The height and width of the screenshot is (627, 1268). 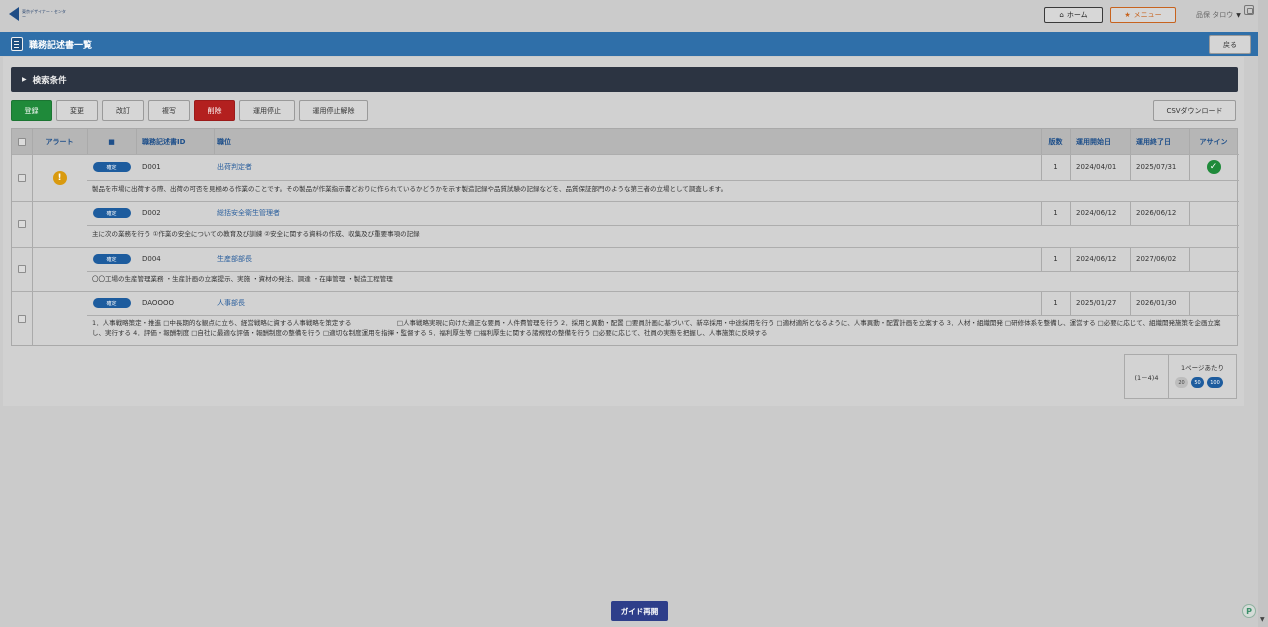 I want to click on home-button: ⌂ ホーム, so click(x=1073, y=15).